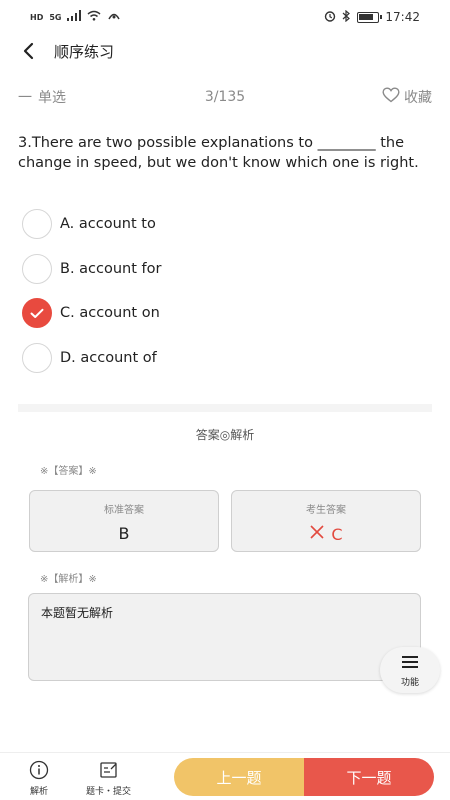 Image resolution: width=450 pixels, height=800 pixels. What do you see at coordinates (111, 268) in the screenshot?
I see `option-label: B. account for` at bounding box center [111, 268].